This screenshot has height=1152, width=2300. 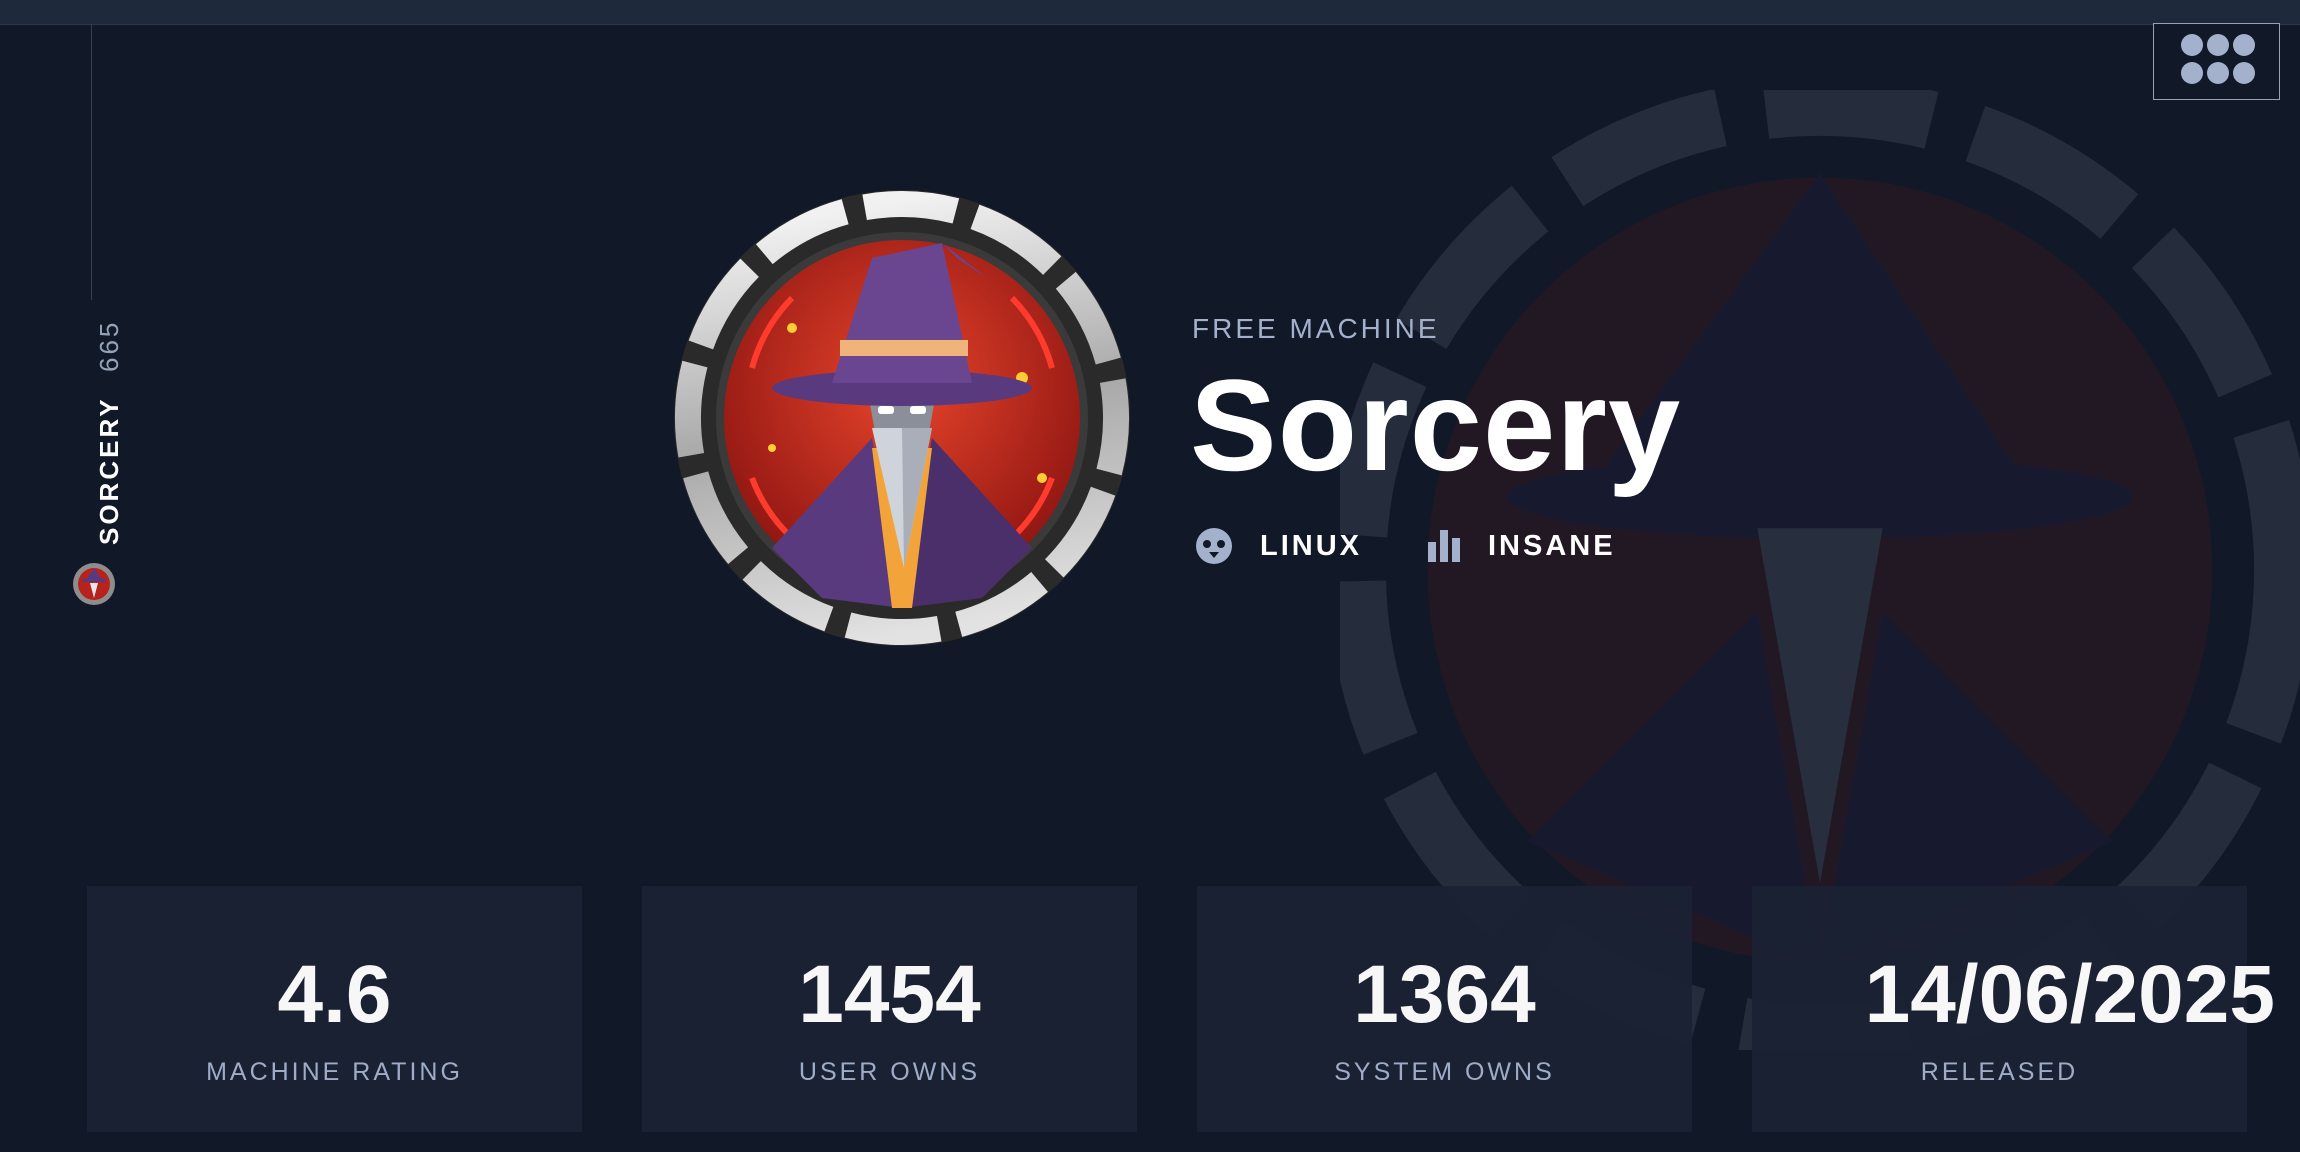 I want to click on stat-card-rating: 4.6 MACHINE RATING, so click(x=334, y=1009).